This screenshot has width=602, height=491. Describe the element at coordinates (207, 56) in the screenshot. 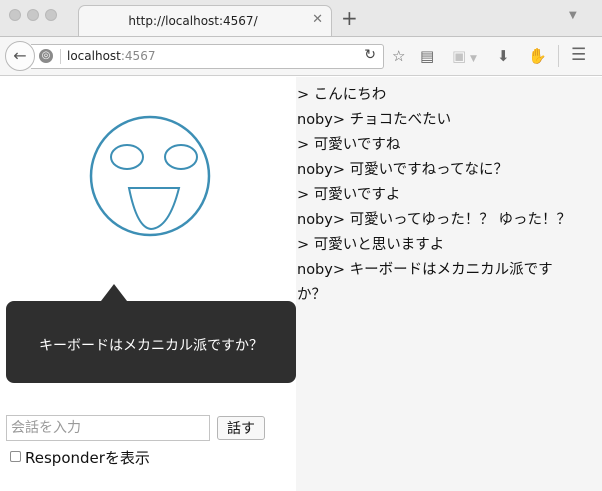

I see `url-bar: ◎ localhost:4567 ↻` at that location.